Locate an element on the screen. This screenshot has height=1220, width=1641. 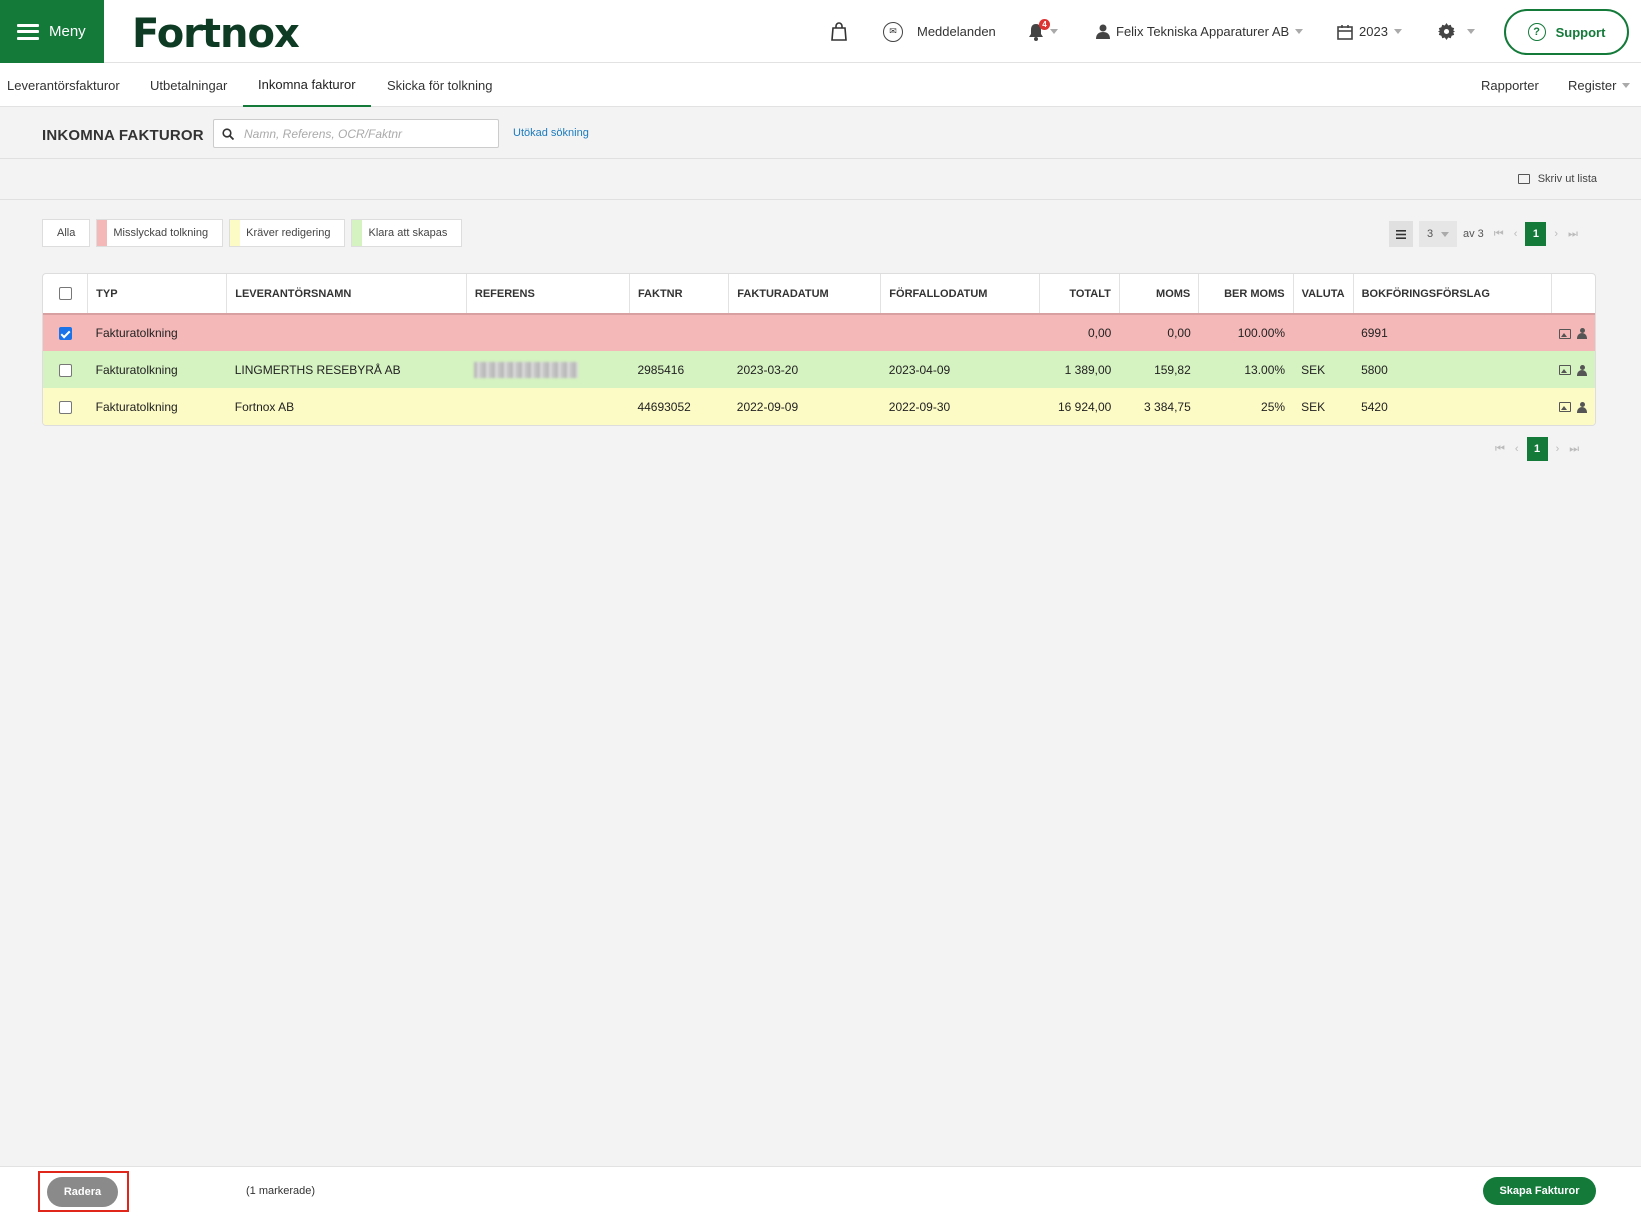
support-button: ? Support is located at coordinates (1566, 32).